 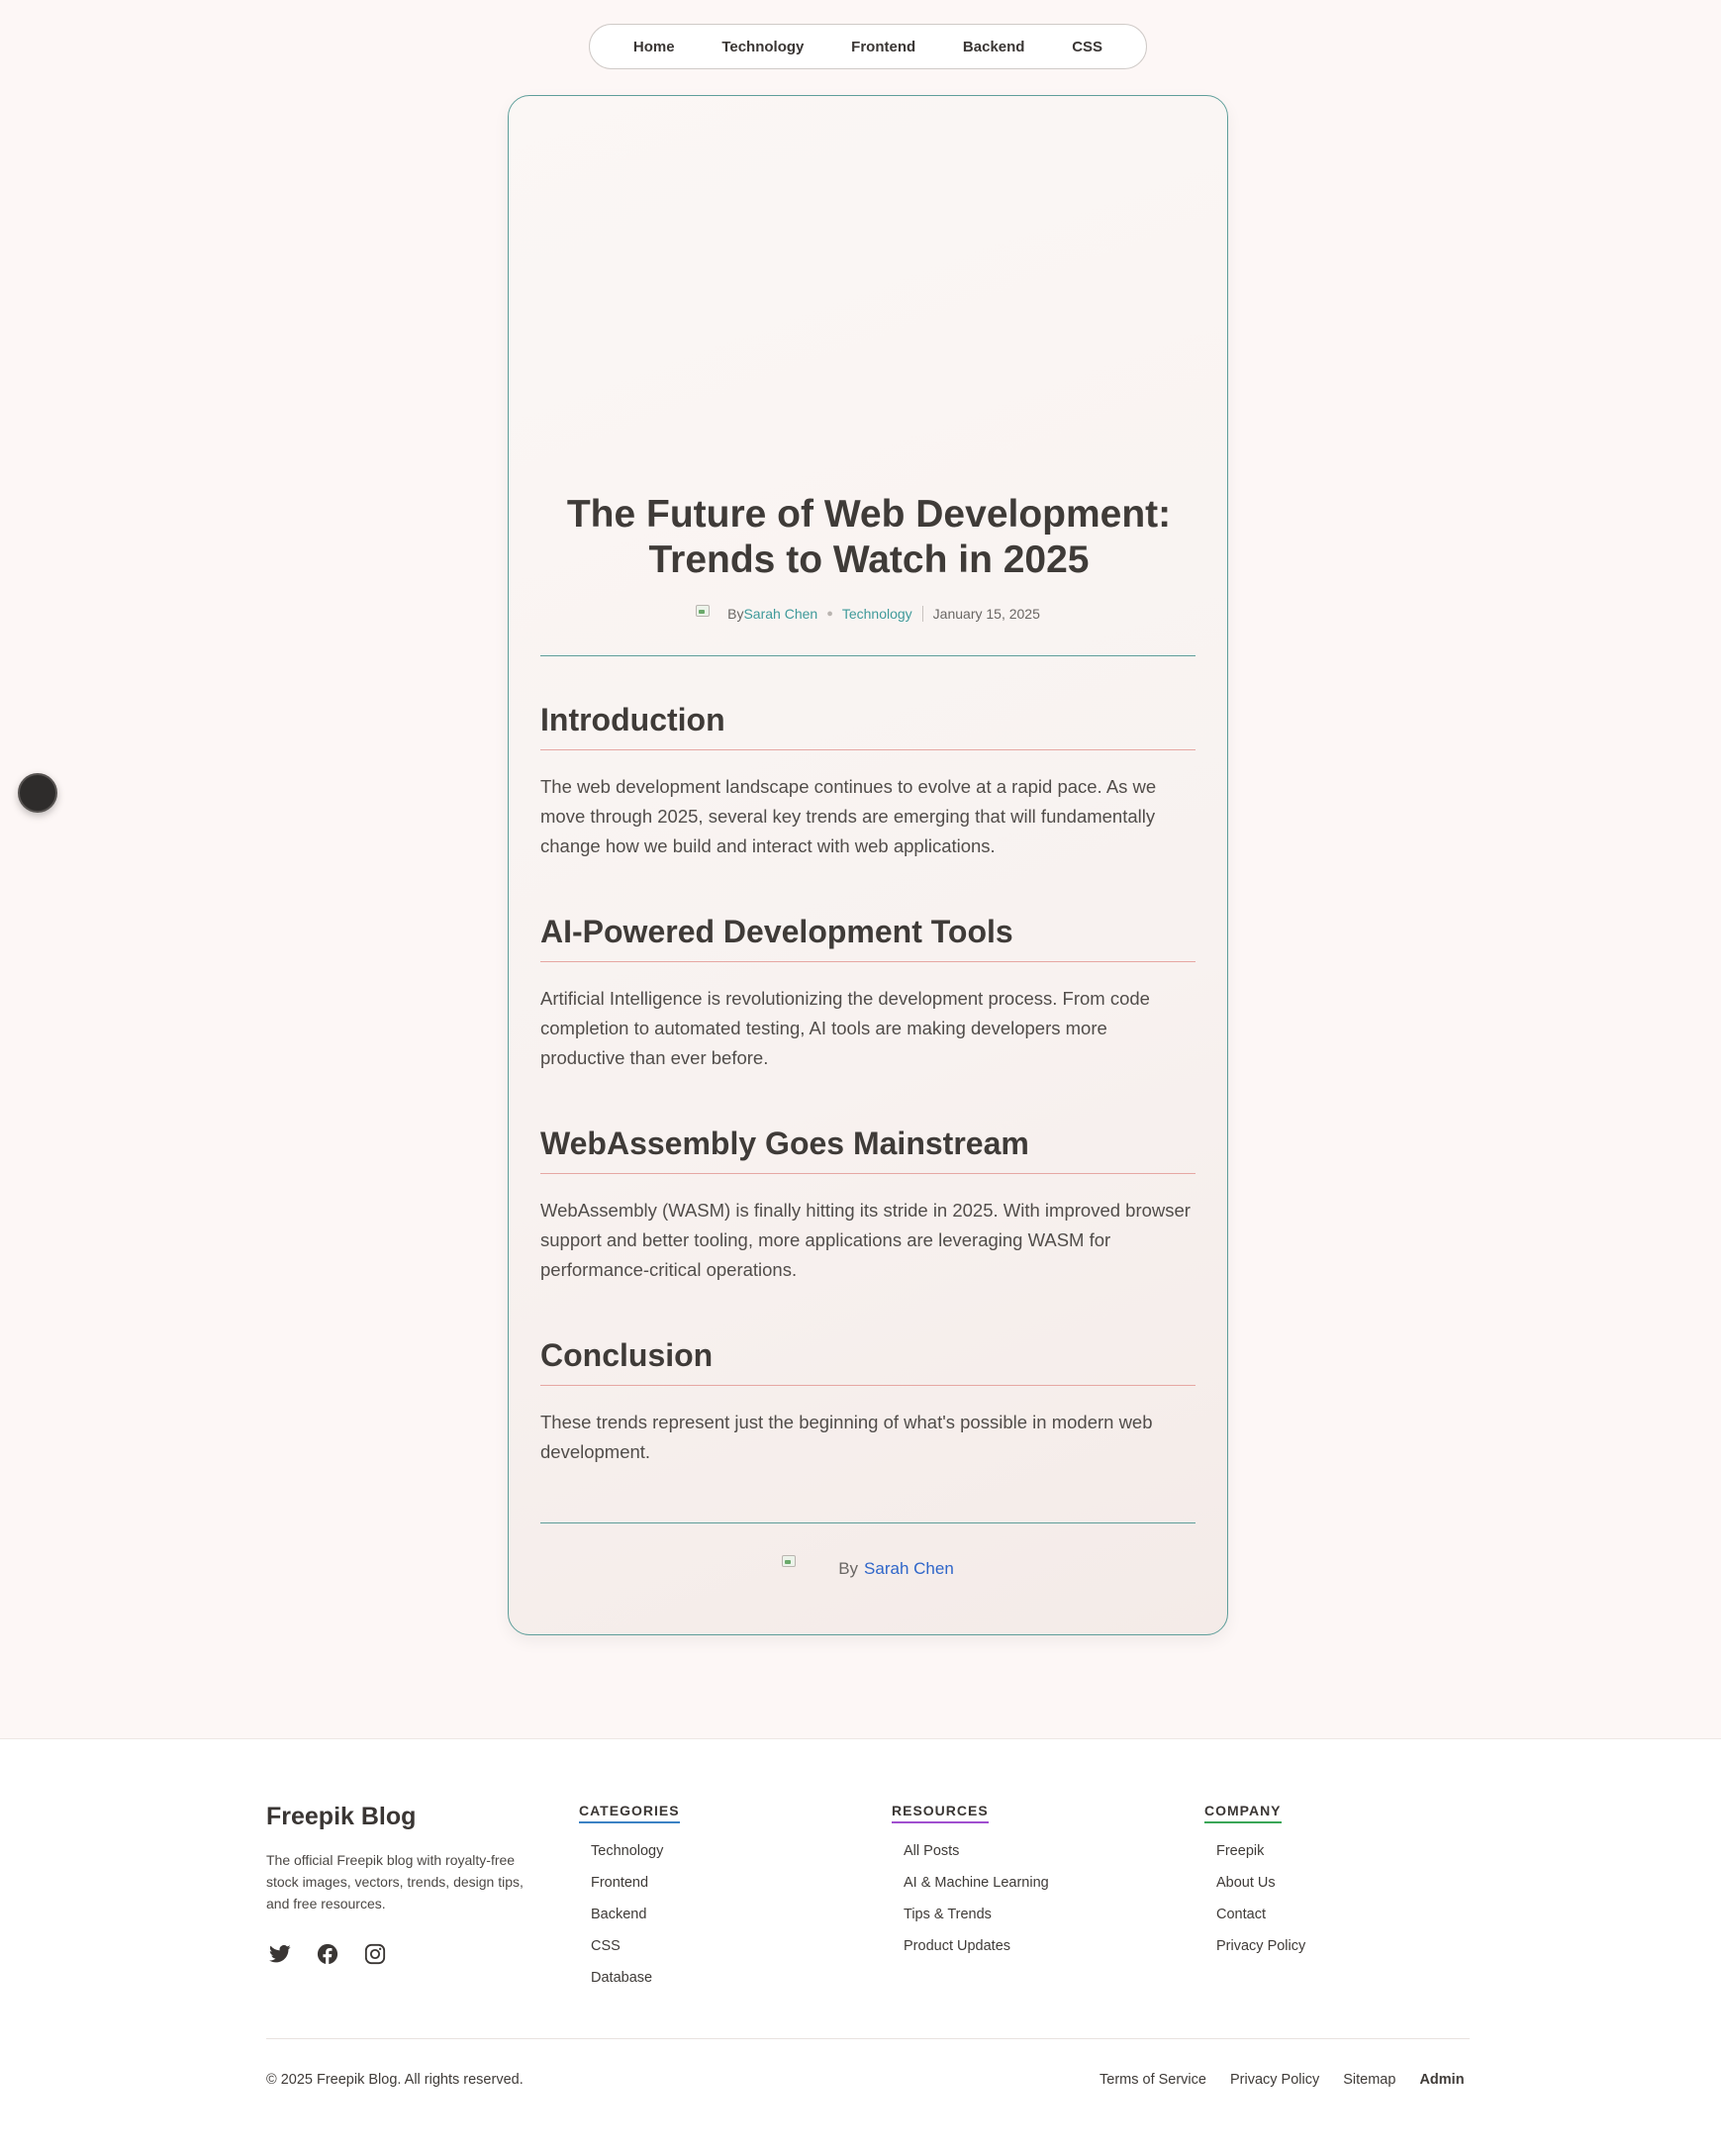 I want to click on footer-link: Database, so click(x=630, y=1978).